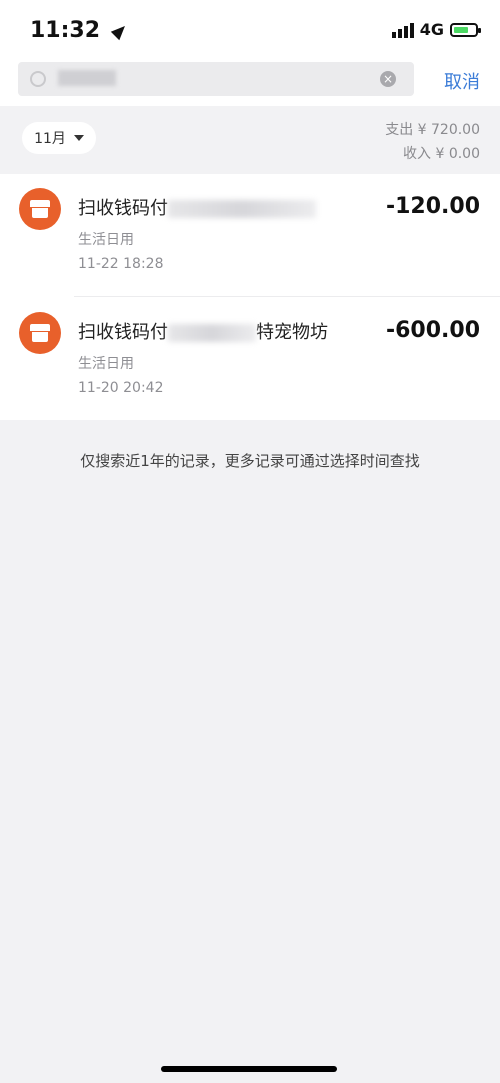 The height and width of the screenshot is (1083, 500). I want to click on month-selector: 11月, so click(59, 138).